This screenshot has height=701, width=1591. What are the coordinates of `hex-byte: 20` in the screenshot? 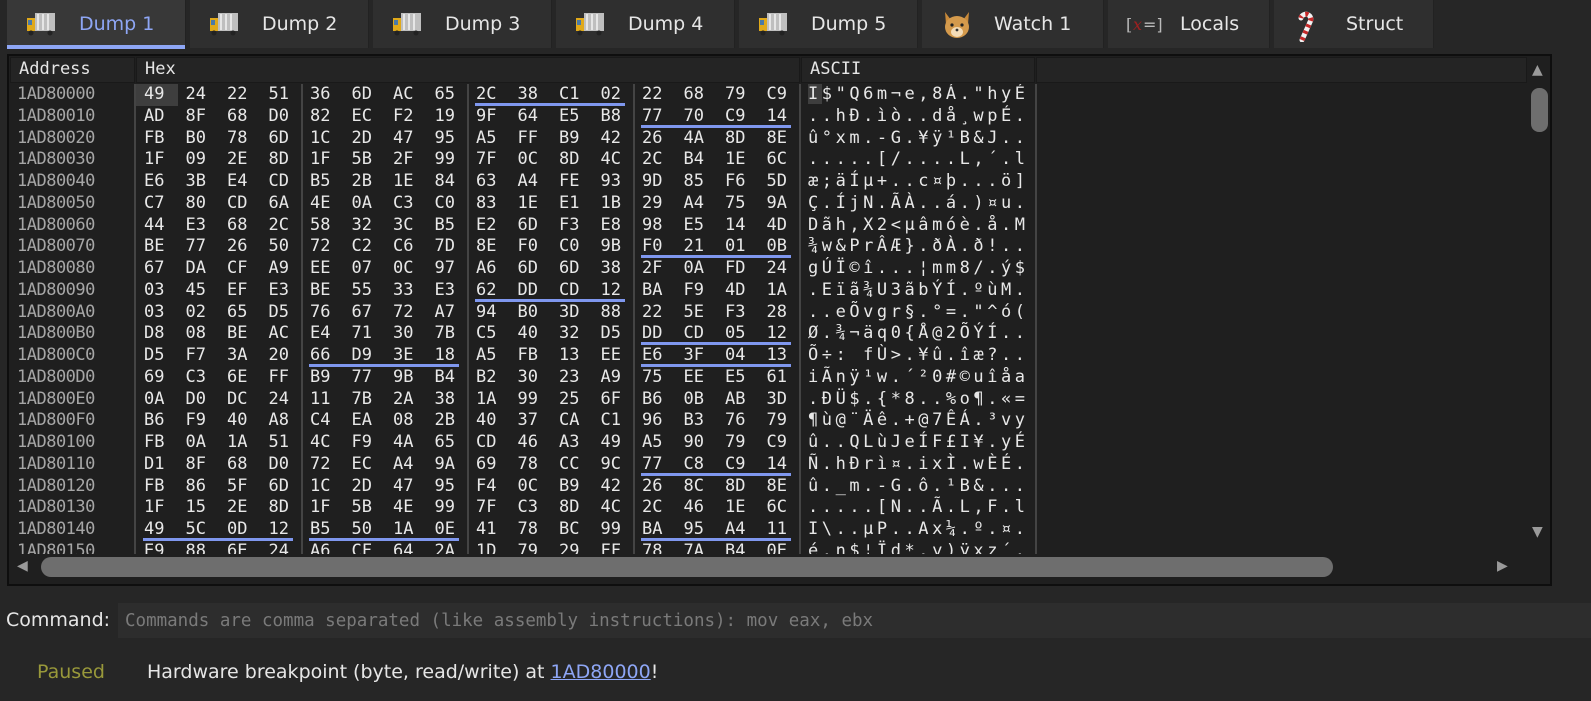 It's located at (282, 356).